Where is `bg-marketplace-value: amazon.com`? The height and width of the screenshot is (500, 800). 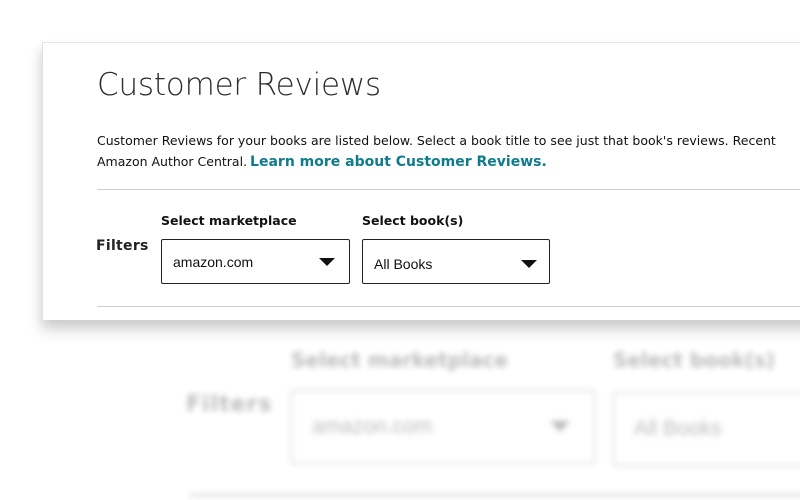
bg-marketplace-value: amazon.com is located at coordinates (372, 426).